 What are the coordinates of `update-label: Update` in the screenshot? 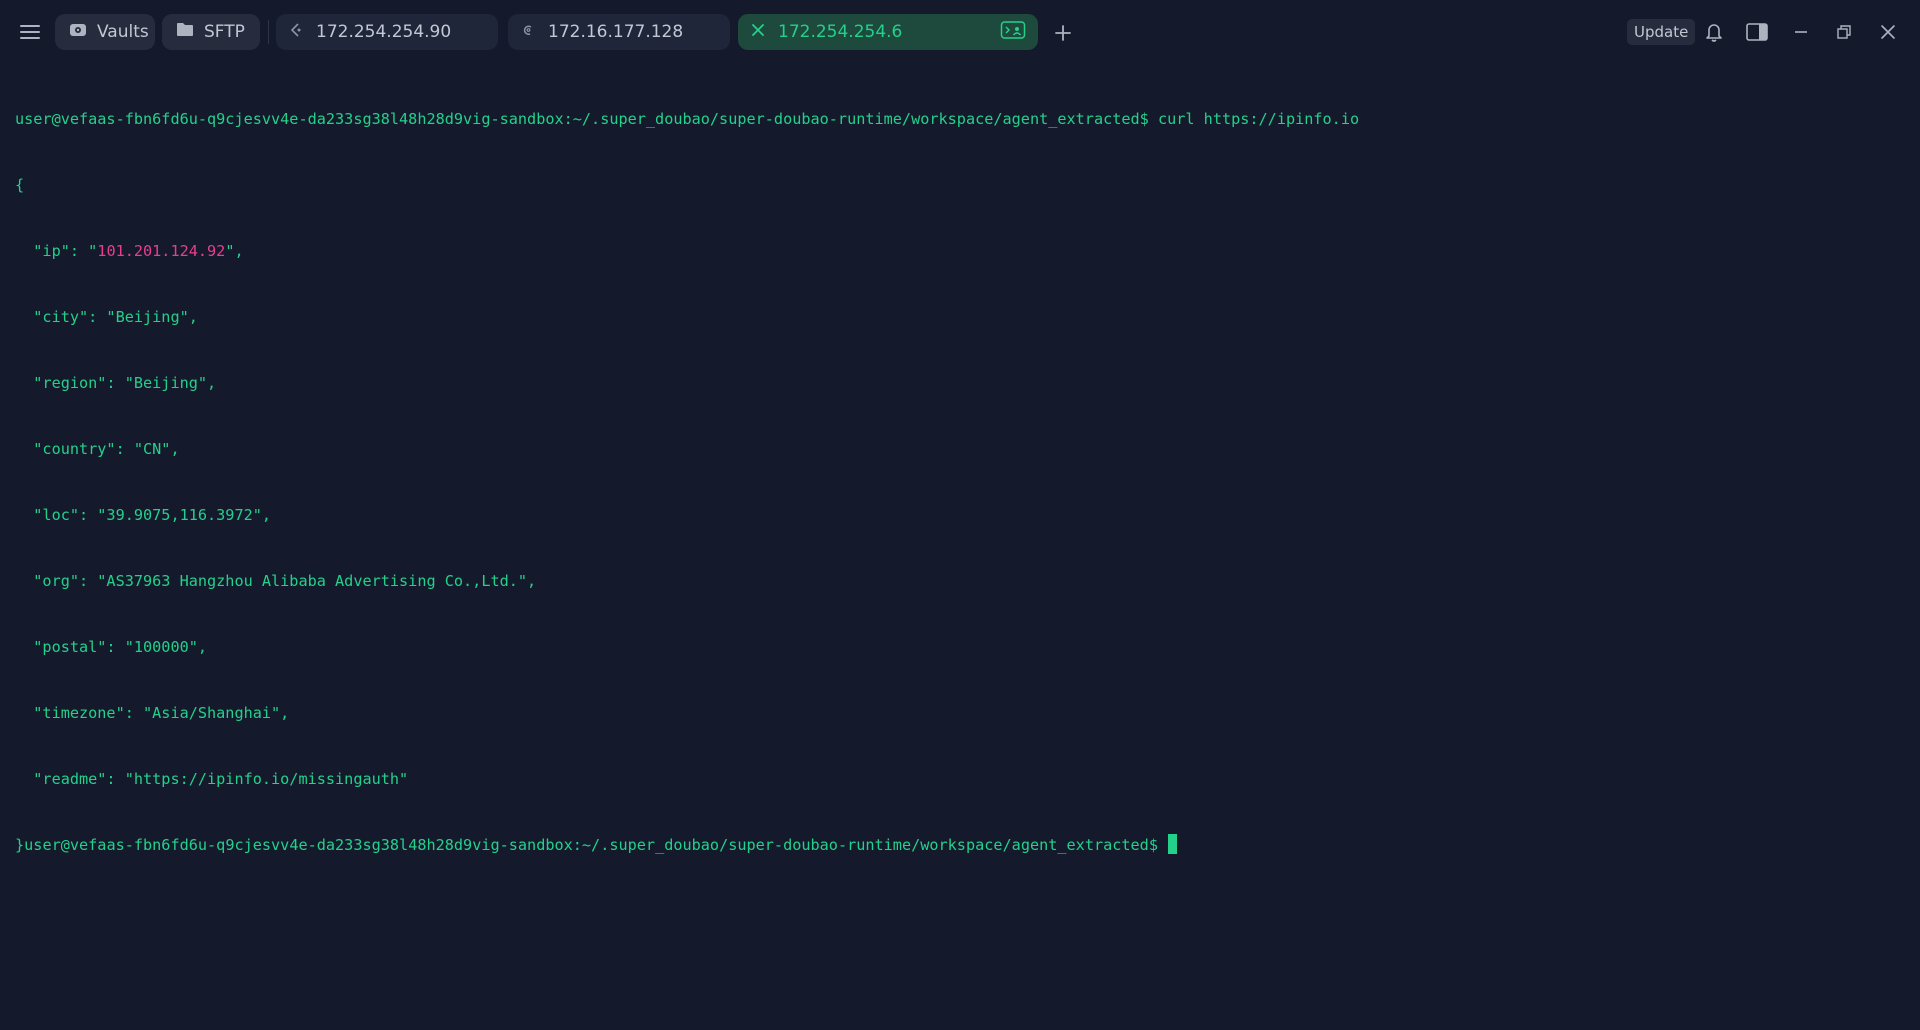 It's located at (1661, 32).